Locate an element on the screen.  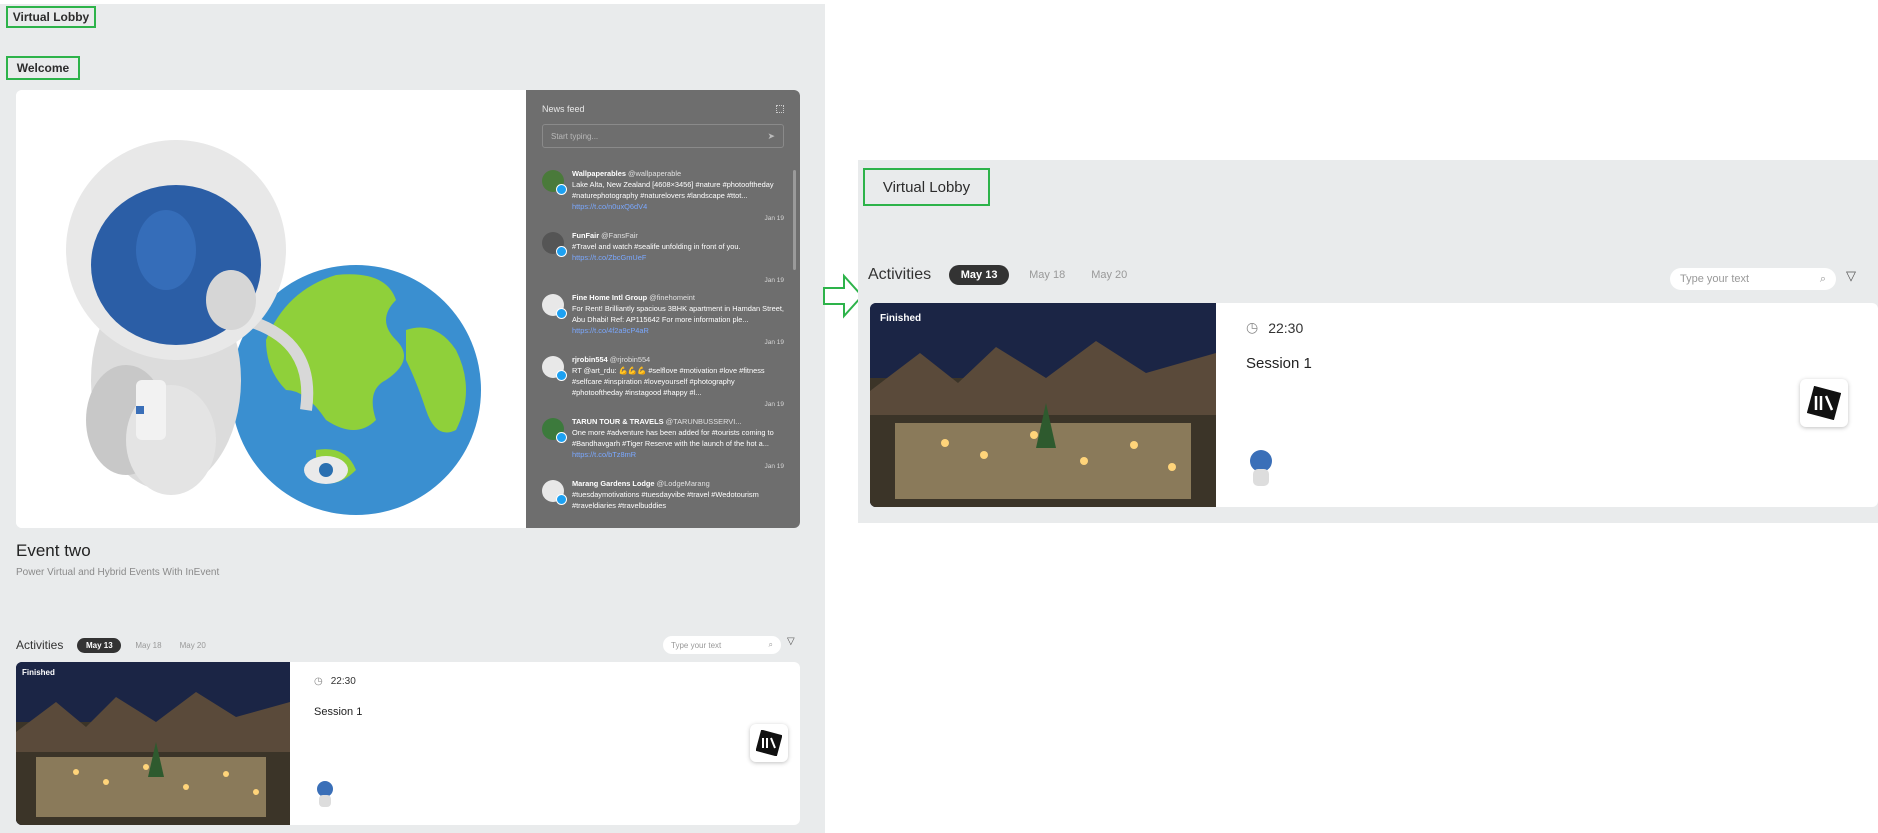
session-time: ◷ 22:30 is located at coordinates (335, 681).